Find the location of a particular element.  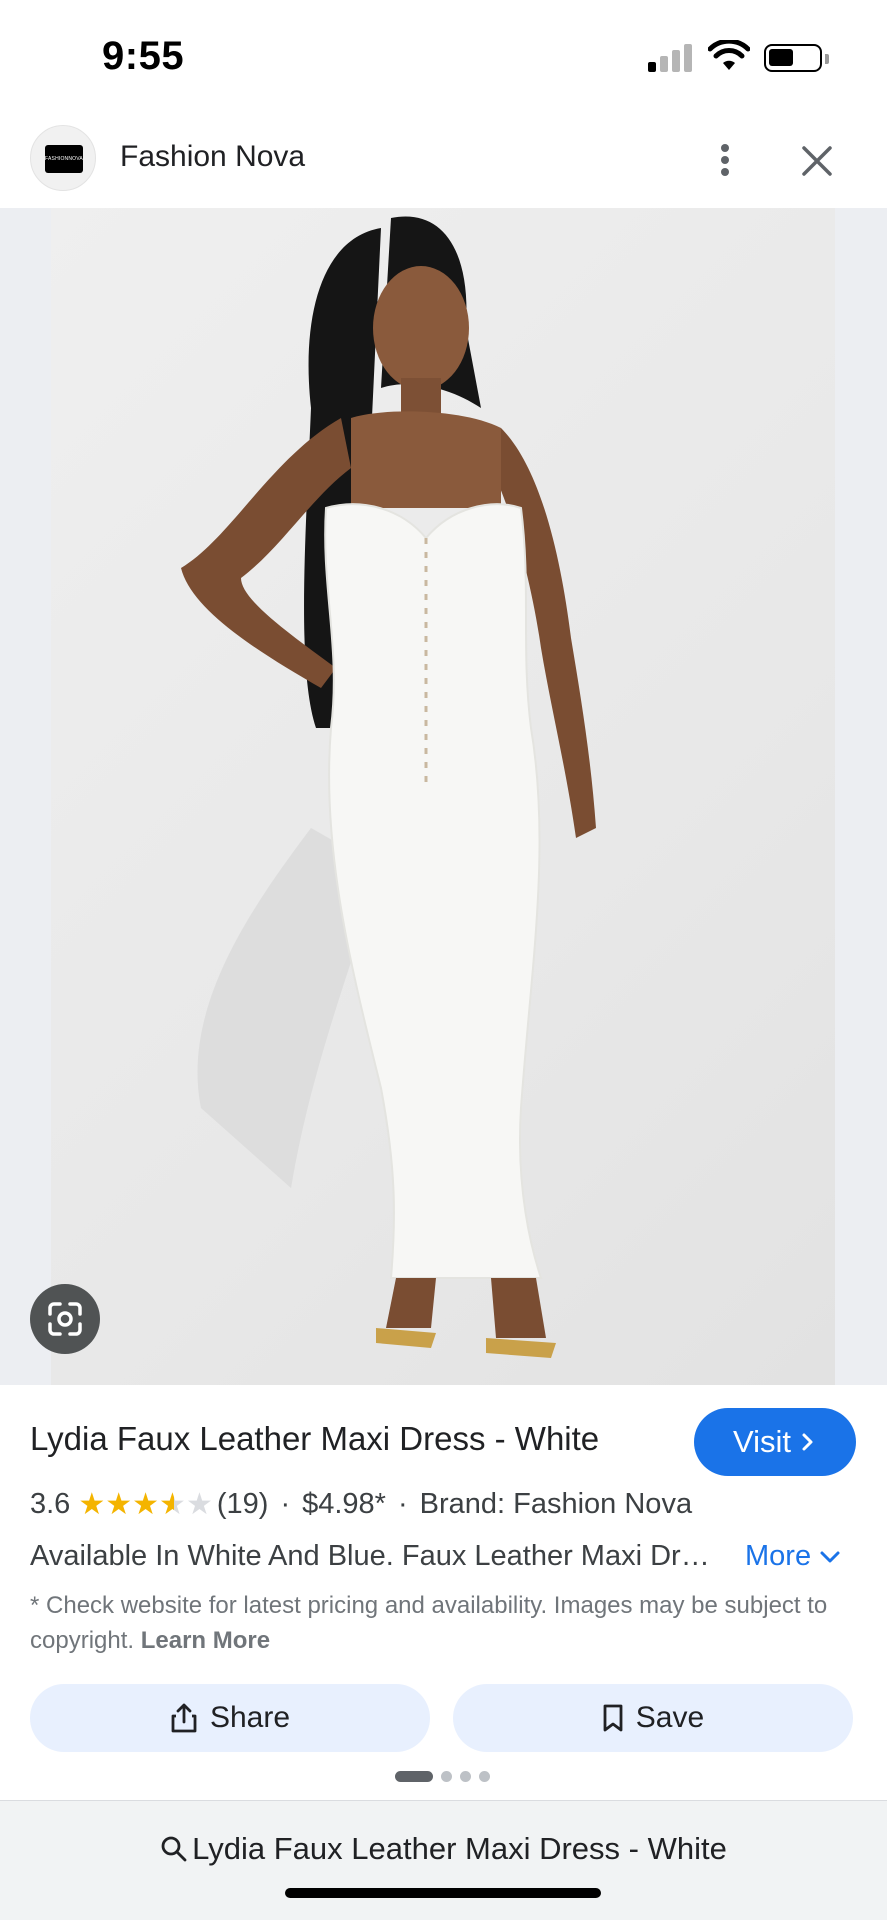

rating-value: 3.6 is located at coordinates (50, 1504).